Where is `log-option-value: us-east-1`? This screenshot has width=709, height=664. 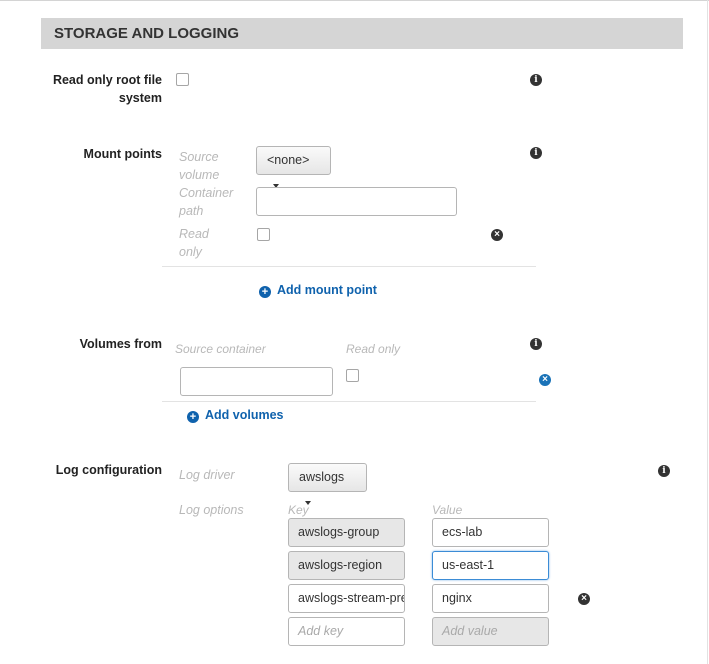 log-option-value: us-east-1 is located at coordinates (490, 565).